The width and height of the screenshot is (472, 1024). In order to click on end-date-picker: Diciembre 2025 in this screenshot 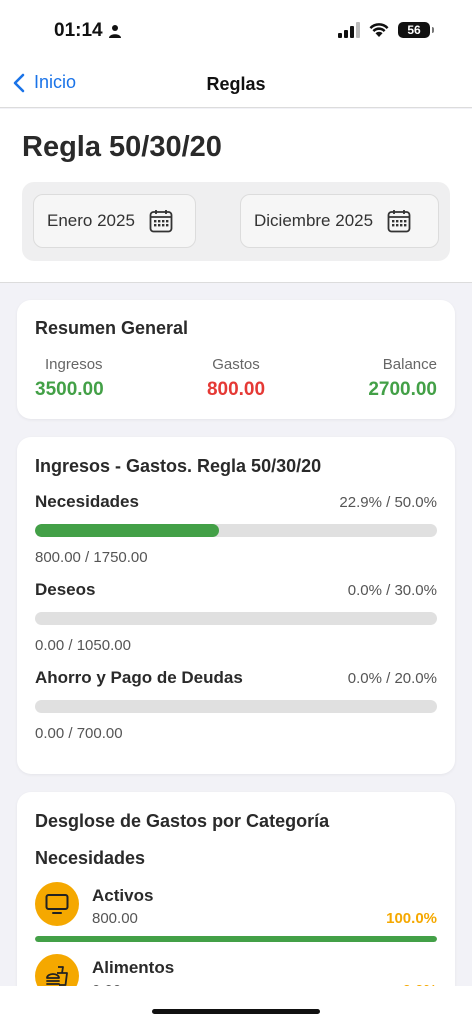, I will do `click(339, 221)`.